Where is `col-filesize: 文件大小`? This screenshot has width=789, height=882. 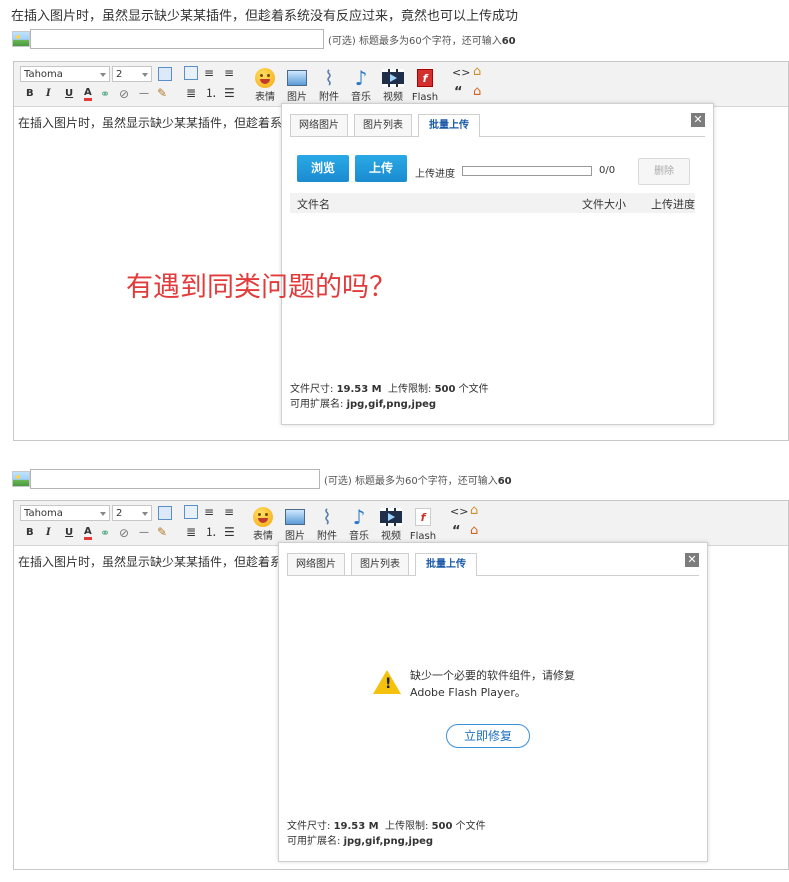
col-filesize: 文件大小 is located at coordinates (604, 204).